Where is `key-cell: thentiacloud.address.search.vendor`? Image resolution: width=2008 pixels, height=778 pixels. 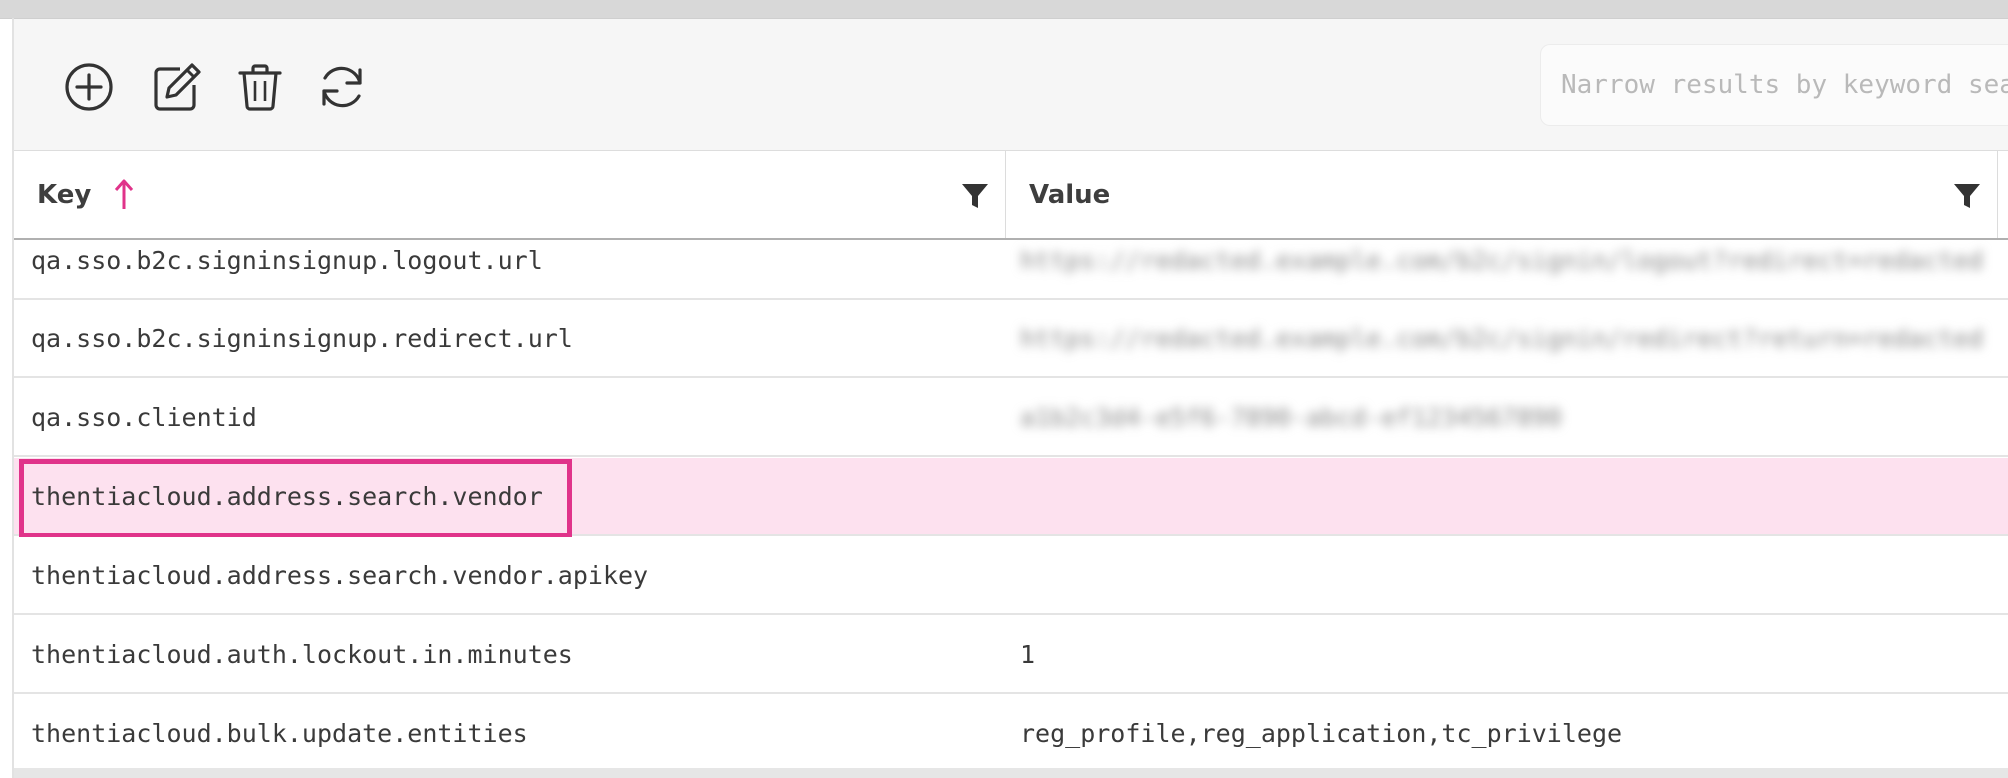
key-cell: thentiacloud.address.search.vendor is located at coordinates (287, 496).